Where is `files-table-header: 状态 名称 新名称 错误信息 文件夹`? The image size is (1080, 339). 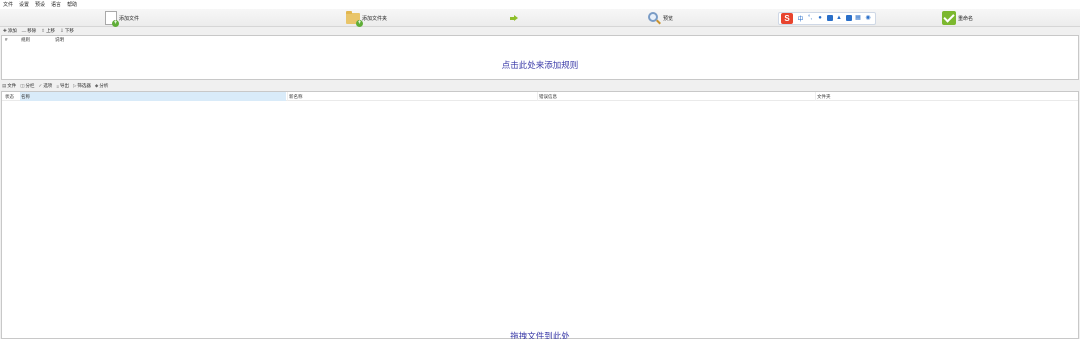
files-table-header: 状态 名称 新名称 错误信息 文件夹 is located at coordinates (540, 96).